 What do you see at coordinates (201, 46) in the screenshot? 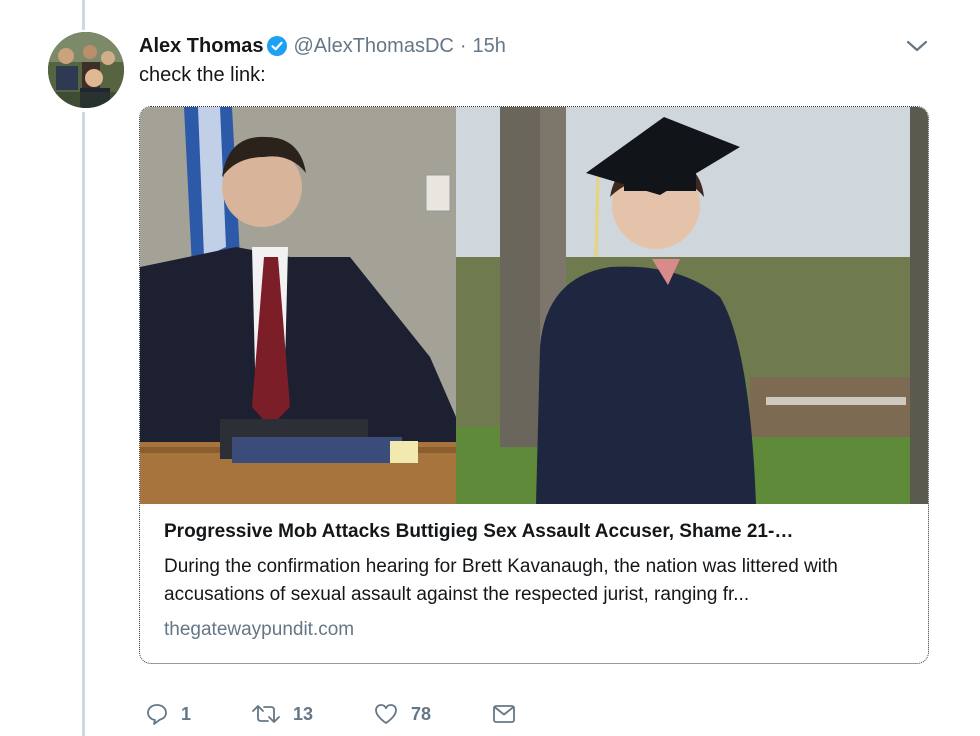
I see `display-name: Alex Thomas` at bounding box center [201, 46].